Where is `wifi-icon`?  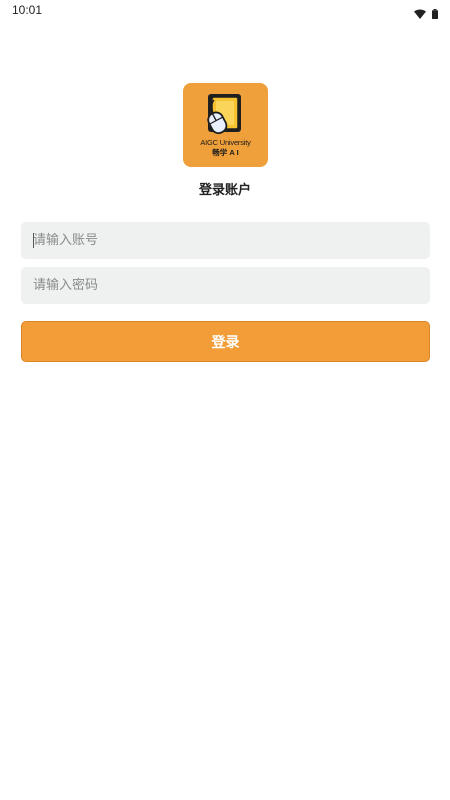
wifi-icon is located at coordinates (420, 13).